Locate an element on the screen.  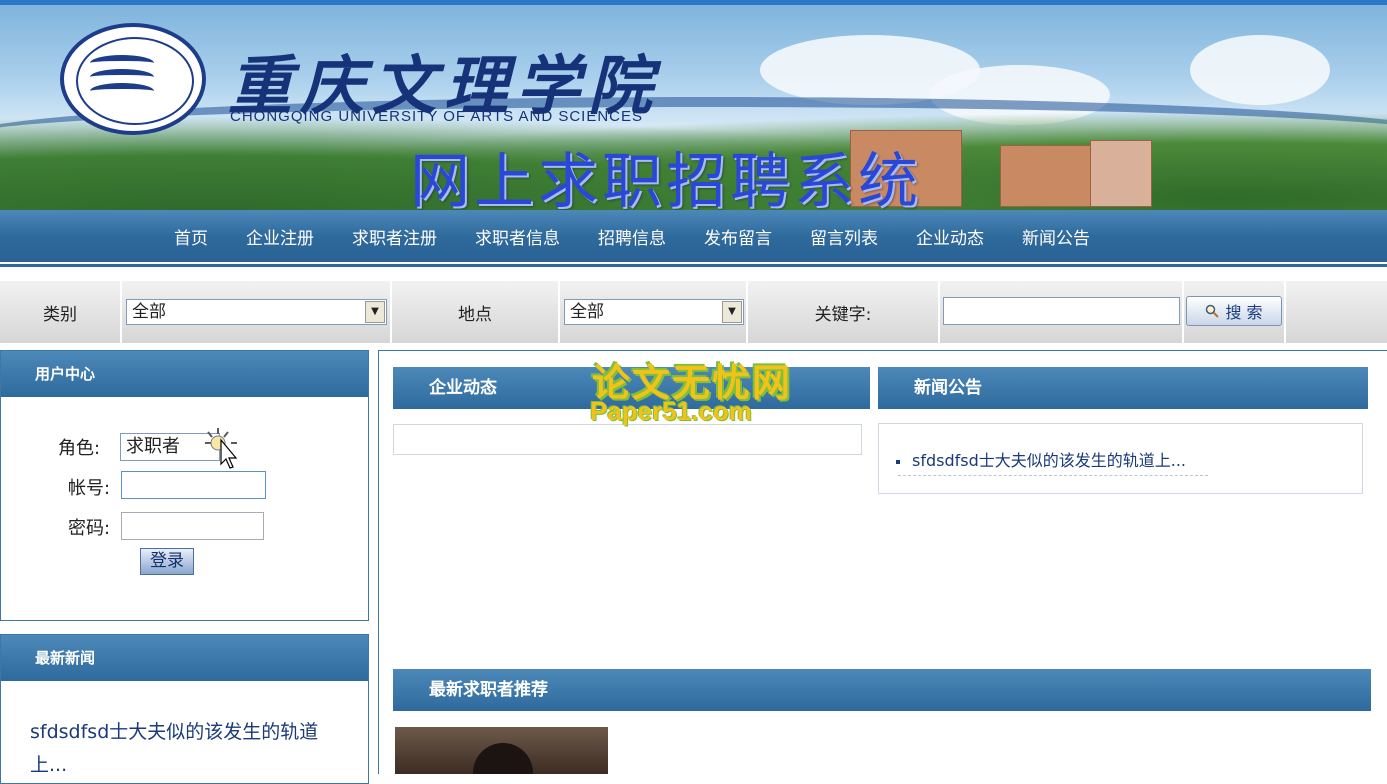
category-select: 全部 ▼ is located at coordinates (256, 312).